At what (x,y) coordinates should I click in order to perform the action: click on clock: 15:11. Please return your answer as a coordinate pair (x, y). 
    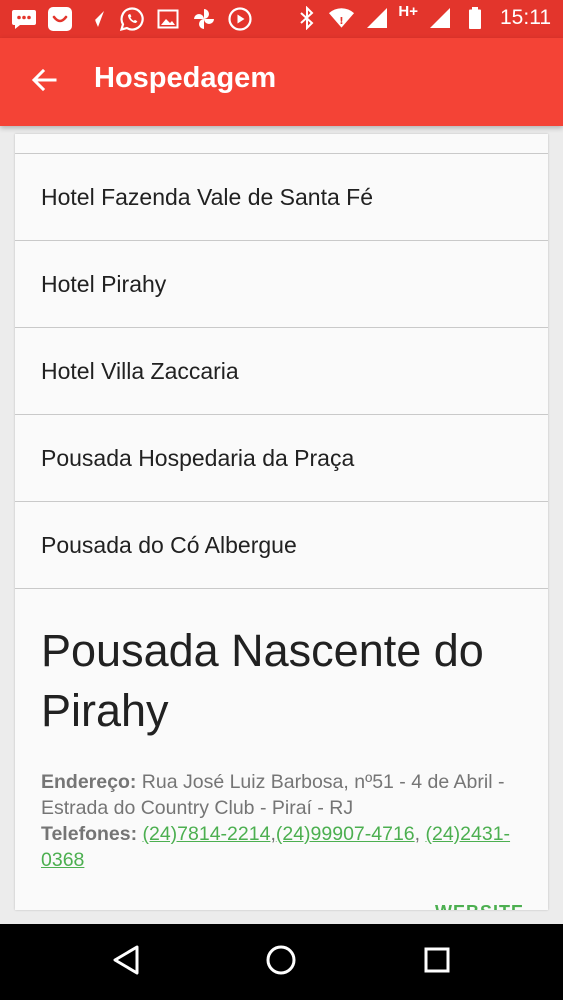
    Looking at the image, I should click on (525, 17).